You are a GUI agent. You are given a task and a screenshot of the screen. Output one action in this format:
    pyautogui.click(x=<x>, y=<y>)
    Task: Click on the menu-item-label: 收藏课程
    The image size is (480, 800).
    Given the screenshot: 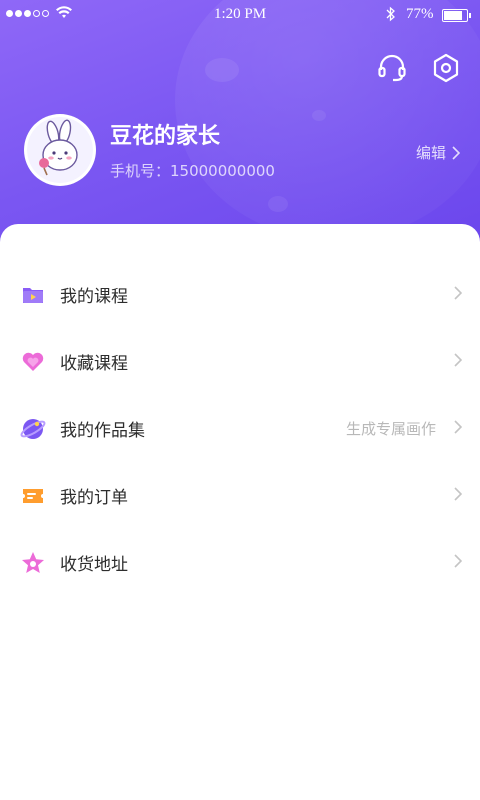 What is the action you would take?
    pyautogui.click(x=94, y=364)
    